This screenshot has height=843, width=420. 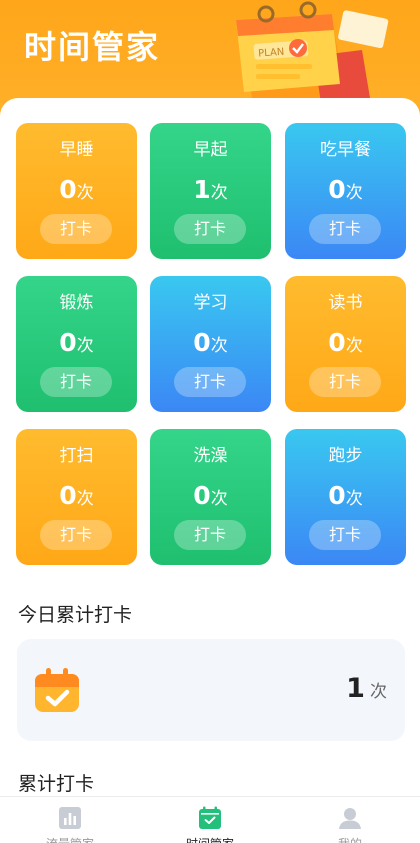 I want to click on tab-label: 时间管家, so click(x=210, y=839).